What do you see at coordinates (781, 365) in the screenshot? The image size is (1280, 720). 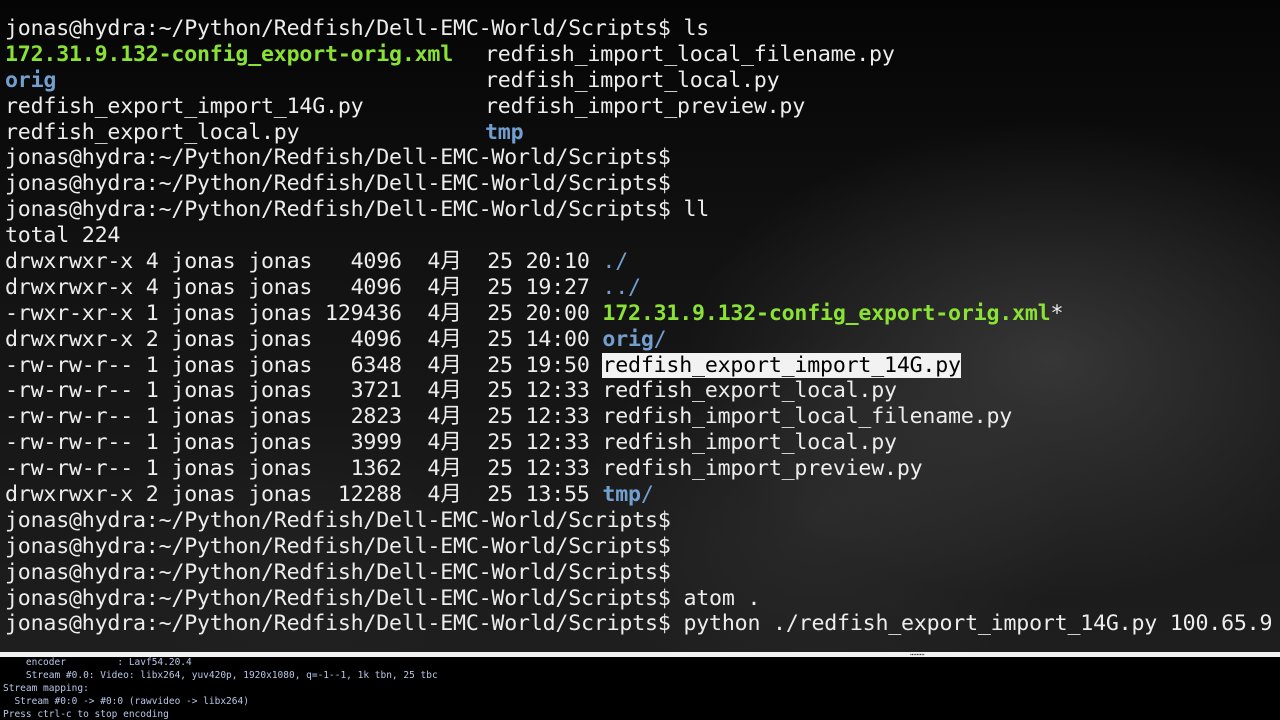 I see `selected-file-name: redfish_export_import_14G.py` at bounding box center [781, 365].